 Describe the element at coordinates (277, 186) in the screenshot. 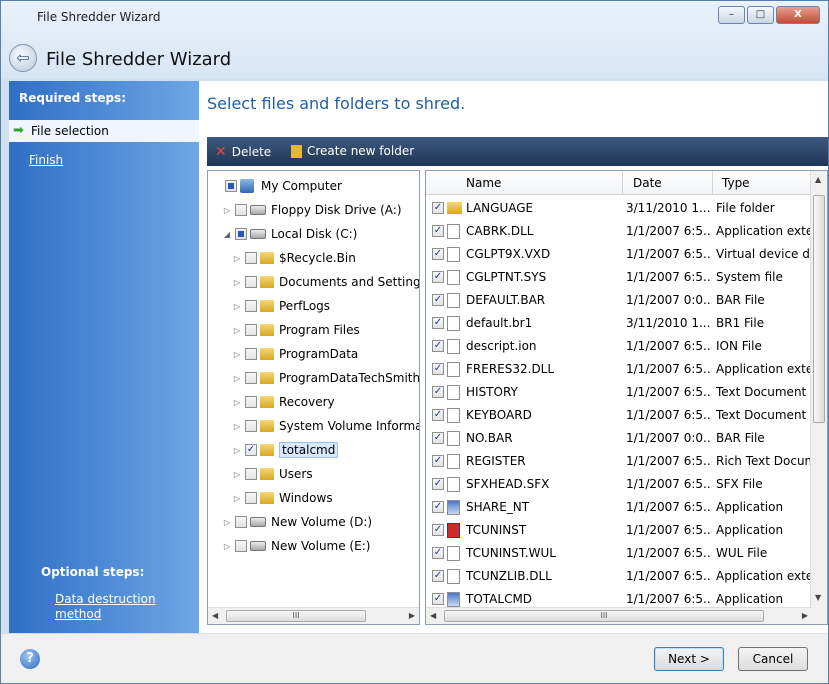

I see `tree-node: My Computer` at that location.